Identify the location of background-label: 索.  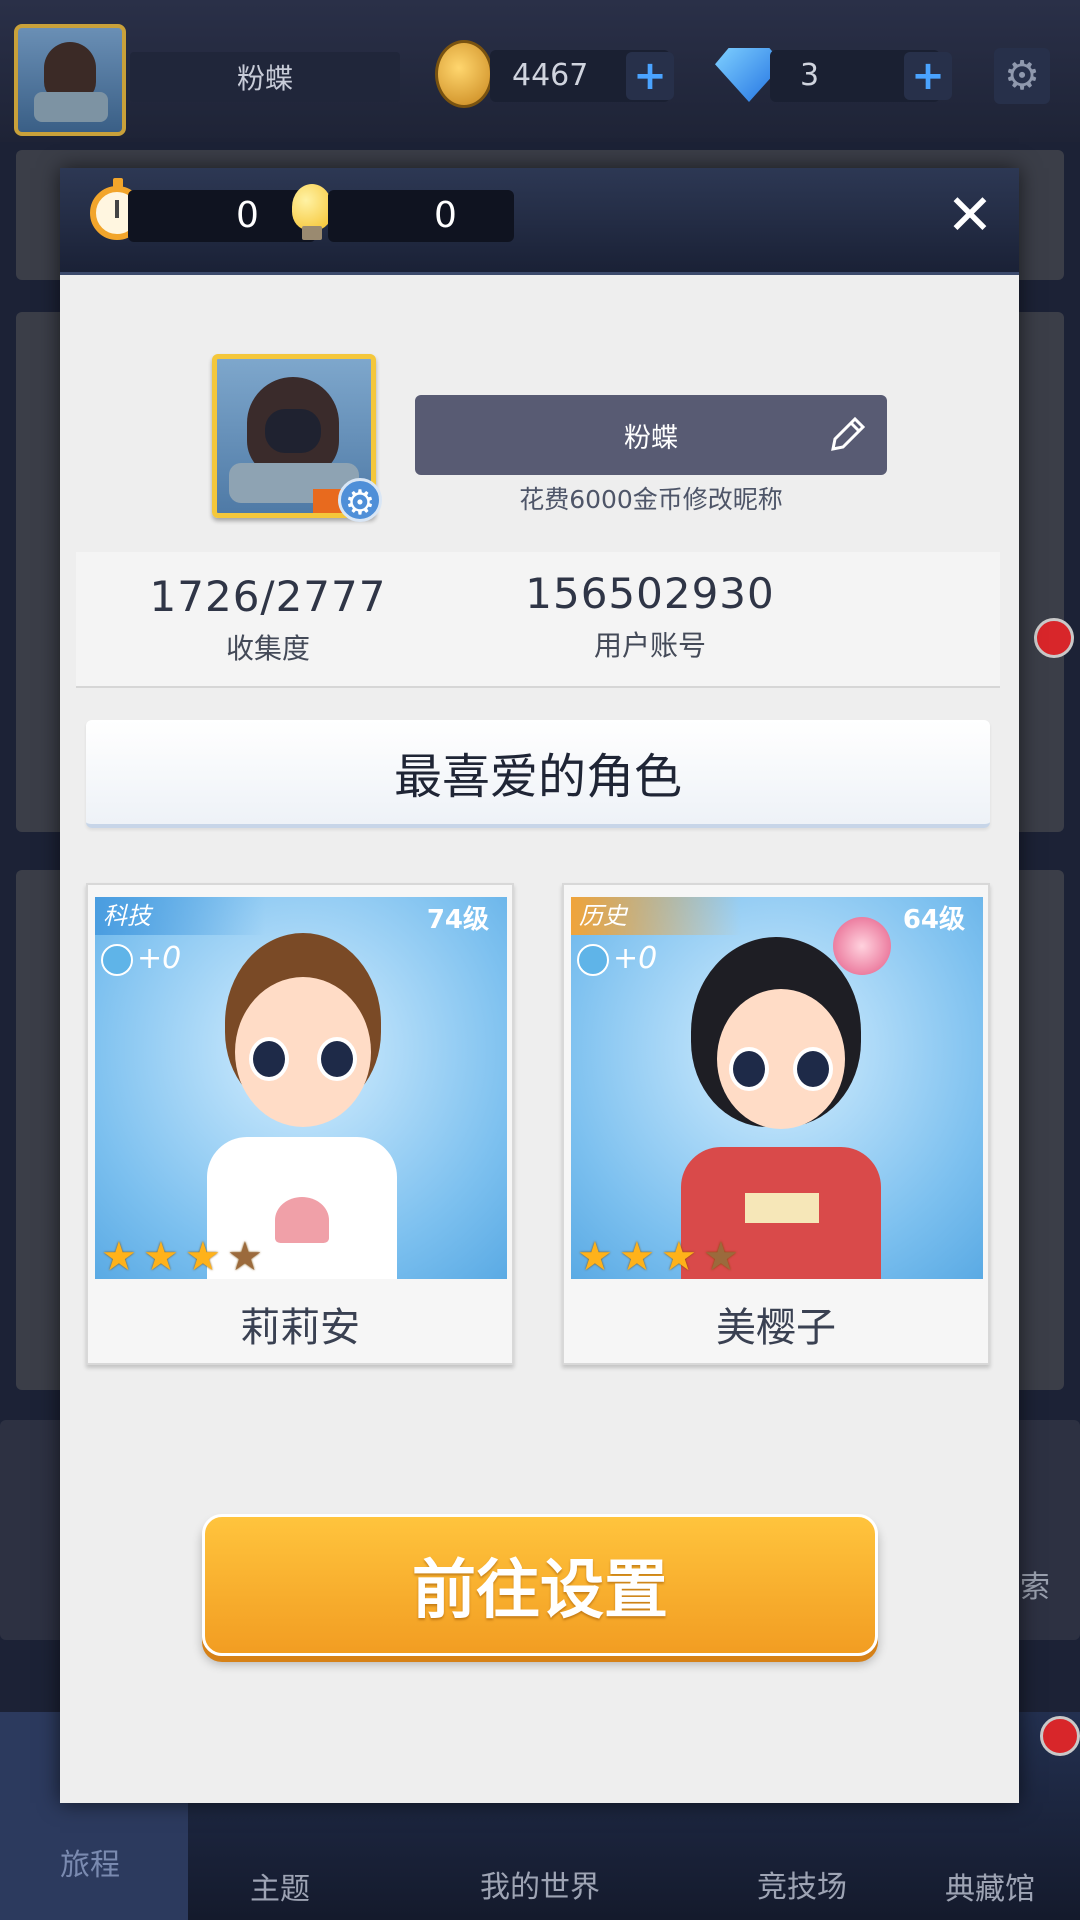
(1035, 1587).